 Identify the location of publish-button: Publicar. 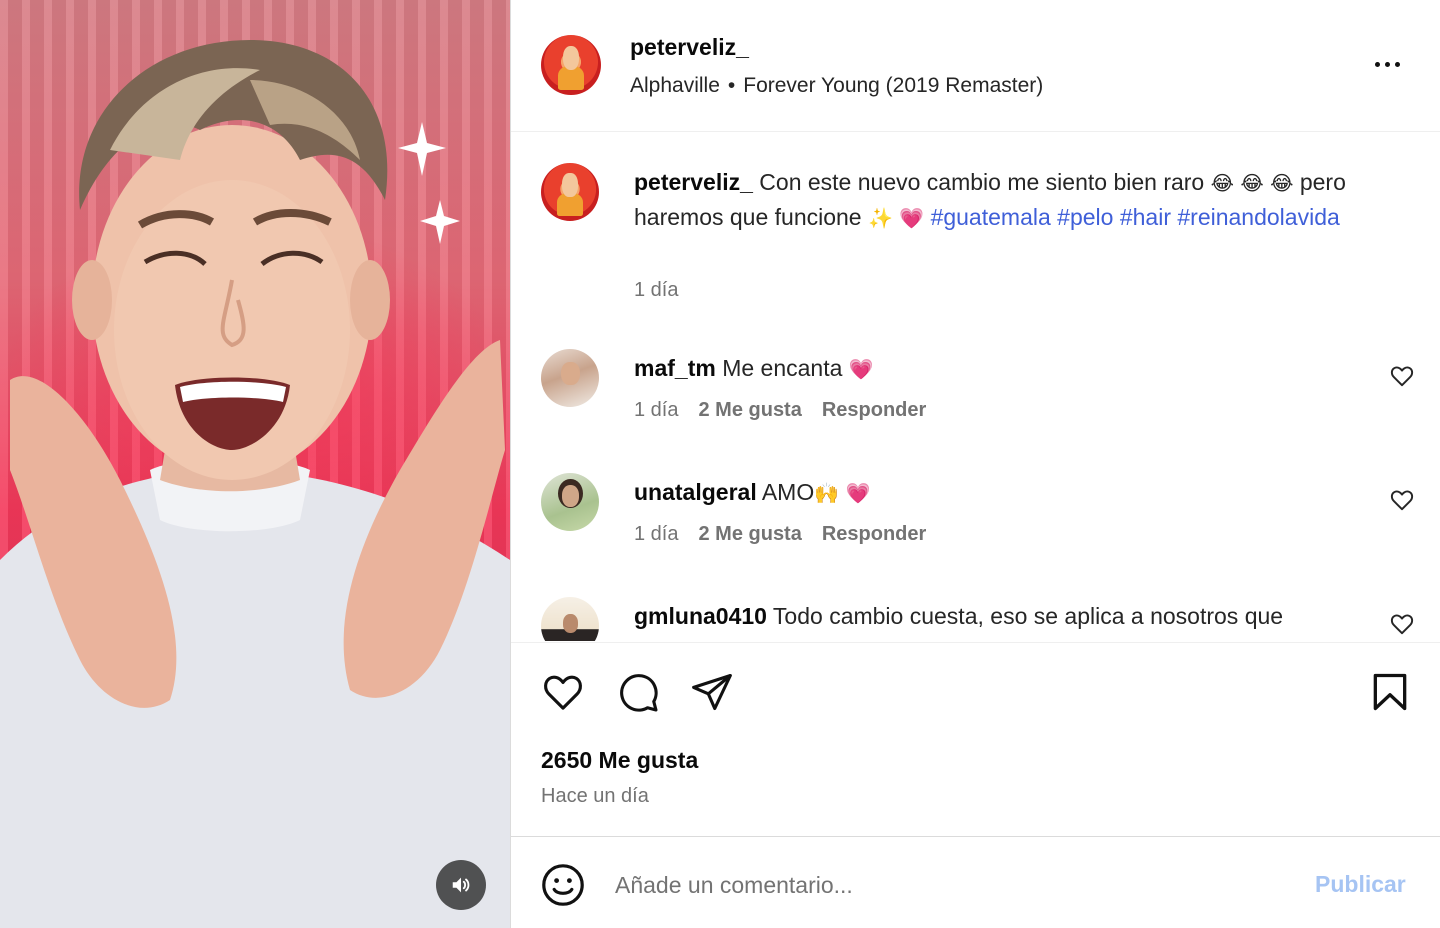
(1360, 884).